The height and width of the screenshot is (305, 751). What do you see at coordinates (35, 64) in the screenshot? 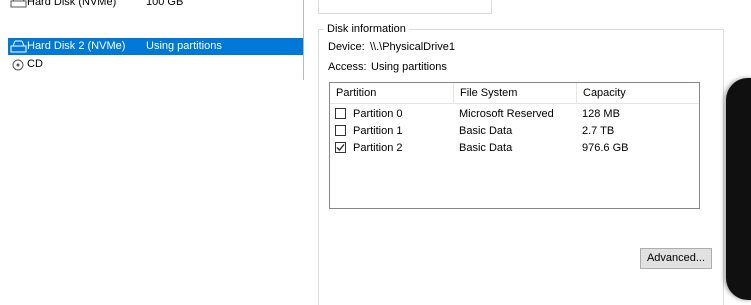
I see `tree-item-label: CD` at bounding box center [35, 64].